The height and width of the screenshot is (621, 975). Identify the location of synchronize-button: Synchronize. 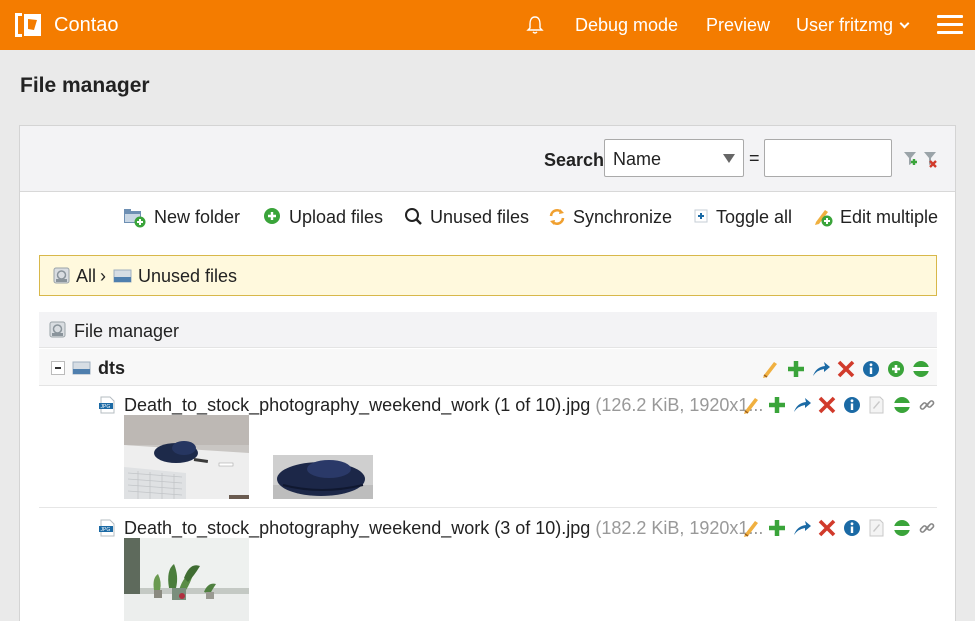
(610, 218).